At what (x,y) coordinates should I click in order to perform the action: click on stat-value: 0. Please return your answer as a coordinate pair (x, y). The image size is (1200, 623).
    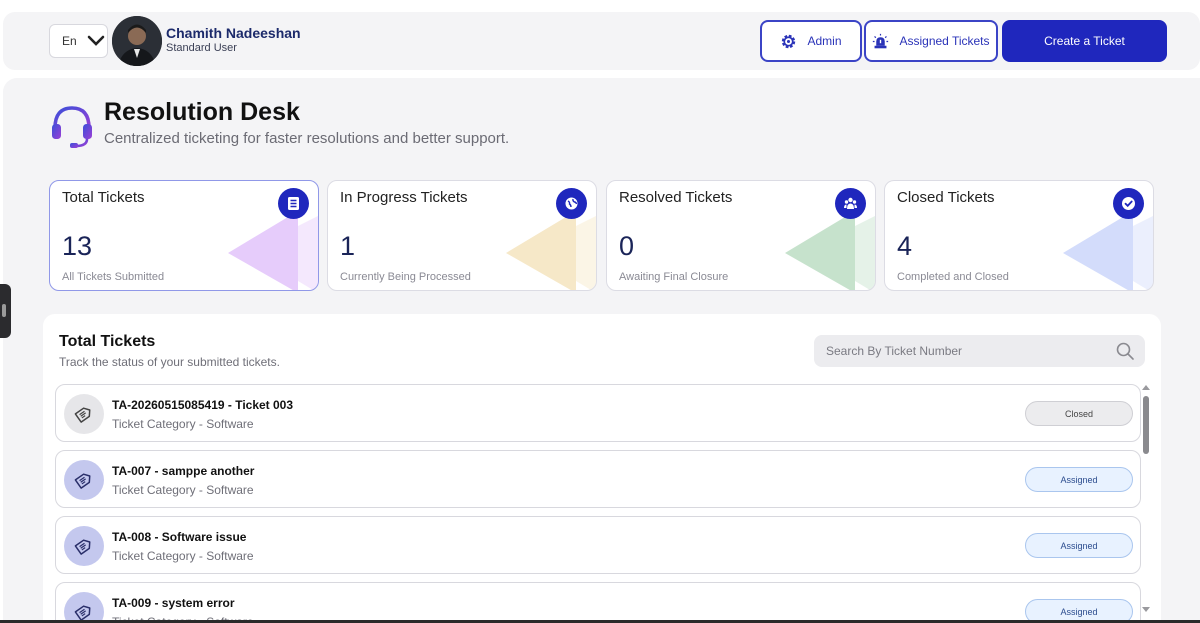
    Looking at the image, I should click on (627, 246).